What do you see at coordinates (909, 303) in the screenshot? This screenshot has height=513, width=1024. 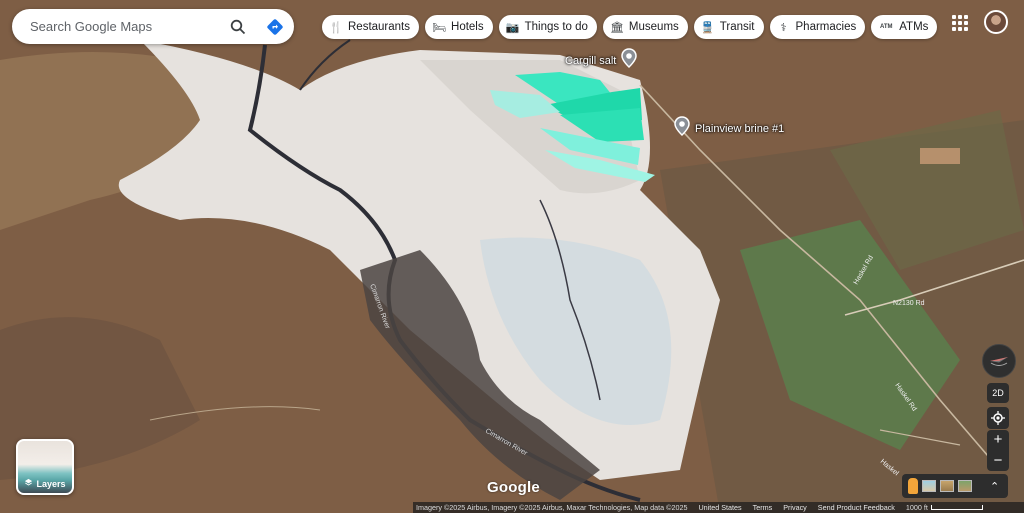 I see `road-label: N2130 Rd` at bounding box center [909, 303].